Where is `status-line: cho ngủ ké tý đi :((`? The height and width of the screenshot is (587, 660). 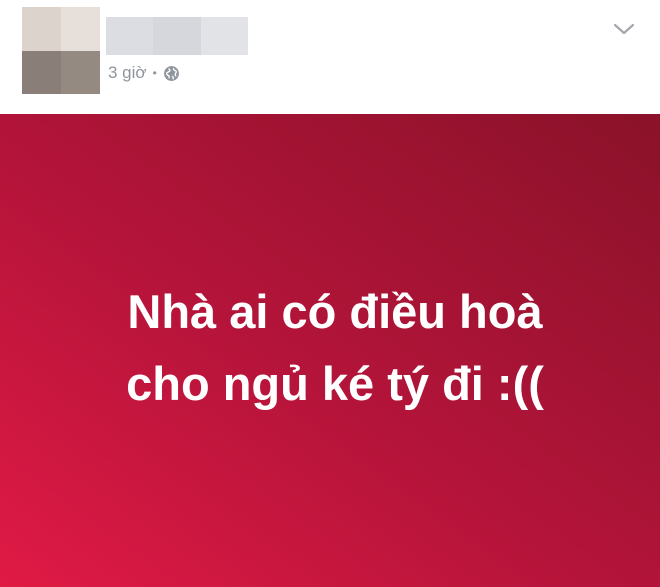
status-line: cho ngủ ké tý đi :(( is located at coordinates (335, 383).